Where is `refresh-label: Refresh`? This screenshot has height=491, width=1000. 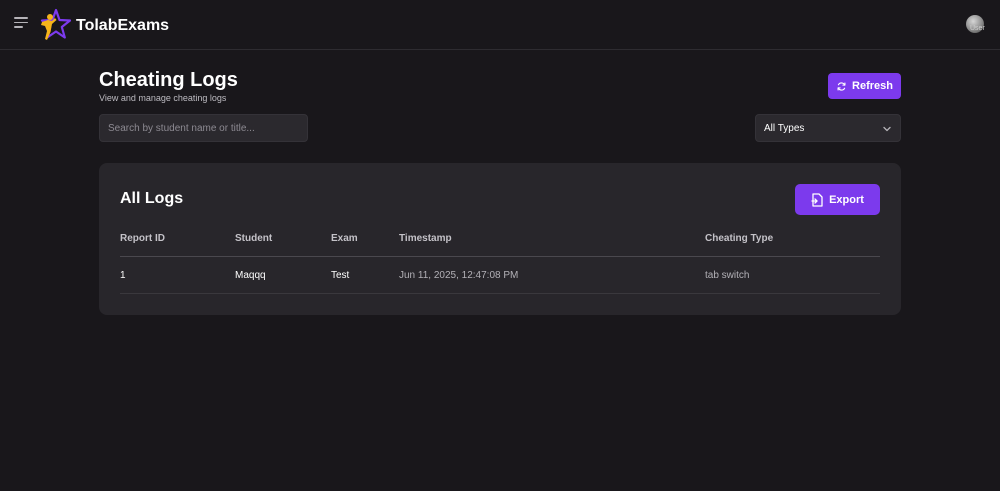
refresh-label: Refresh is located at coordinates (872, 86).